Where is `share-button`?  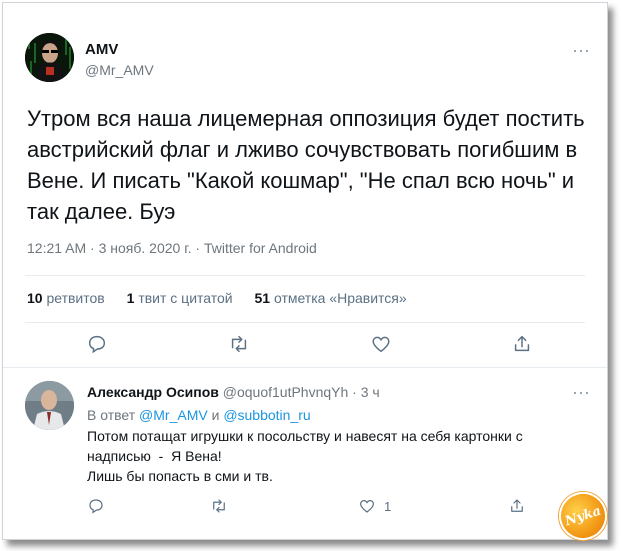
share-button is located at coordinates (524, 346).